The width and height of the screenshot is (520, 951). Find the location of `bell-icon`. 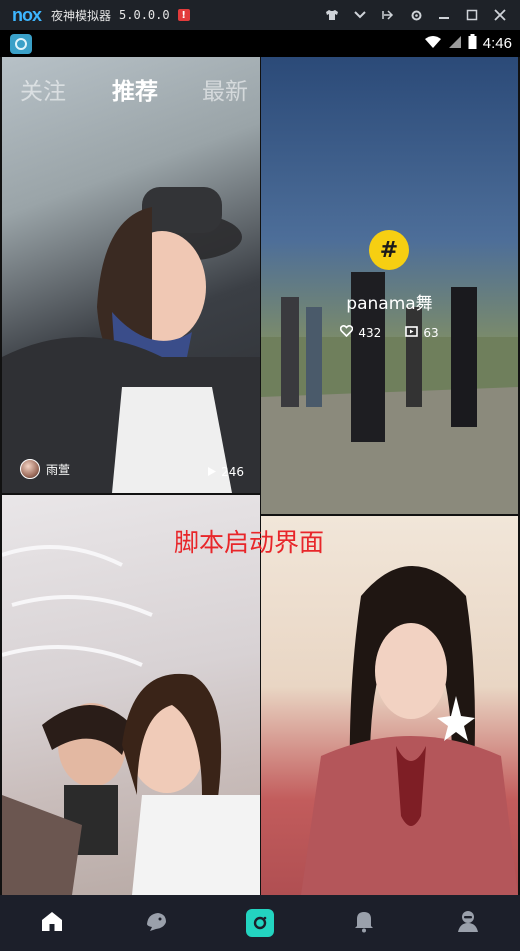

bell-icon is located at coordinates (364, 923).